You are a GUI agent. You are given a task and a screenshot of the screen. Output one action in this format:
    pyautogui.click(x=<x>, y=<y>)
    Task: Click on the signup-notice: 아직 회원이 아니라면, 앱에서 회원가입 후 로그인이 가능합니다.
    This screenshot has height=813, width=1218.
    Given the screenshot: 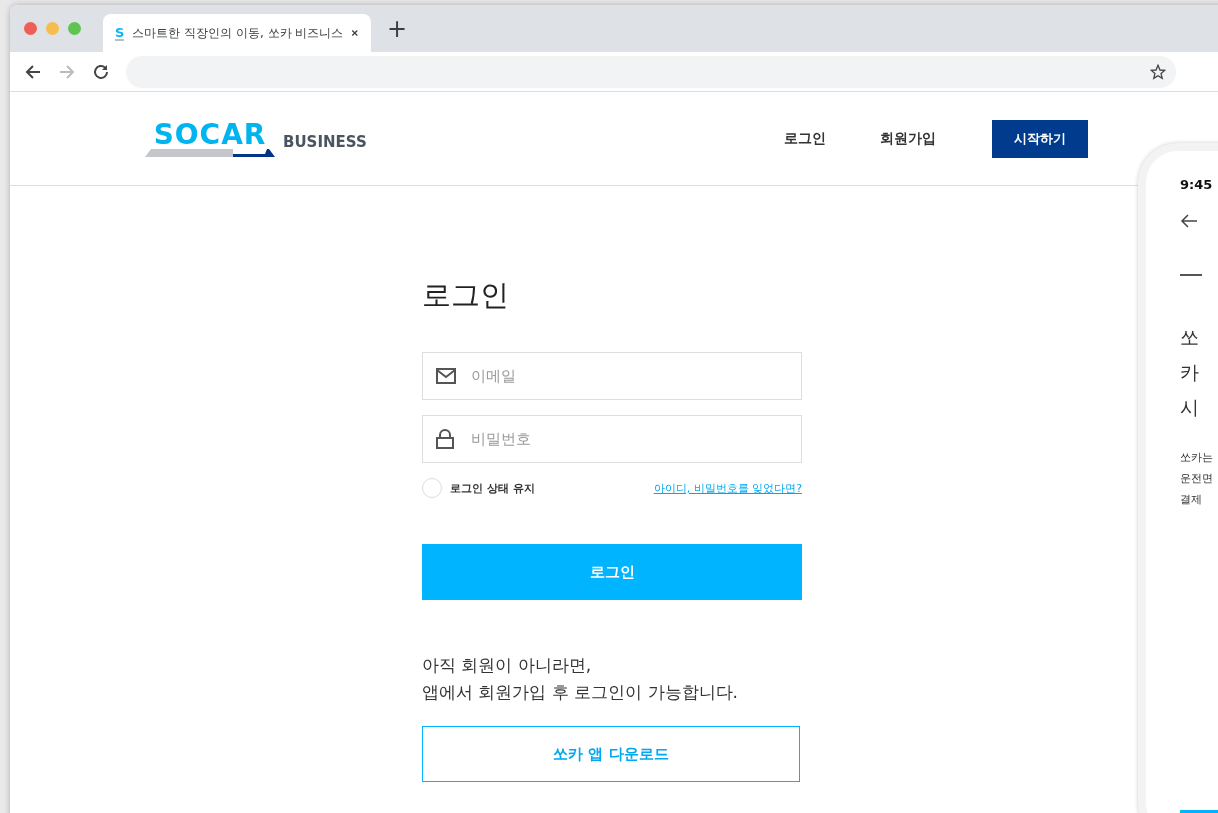 What is the action you would take?
    pyautogui.click(x=581, y=679)
    